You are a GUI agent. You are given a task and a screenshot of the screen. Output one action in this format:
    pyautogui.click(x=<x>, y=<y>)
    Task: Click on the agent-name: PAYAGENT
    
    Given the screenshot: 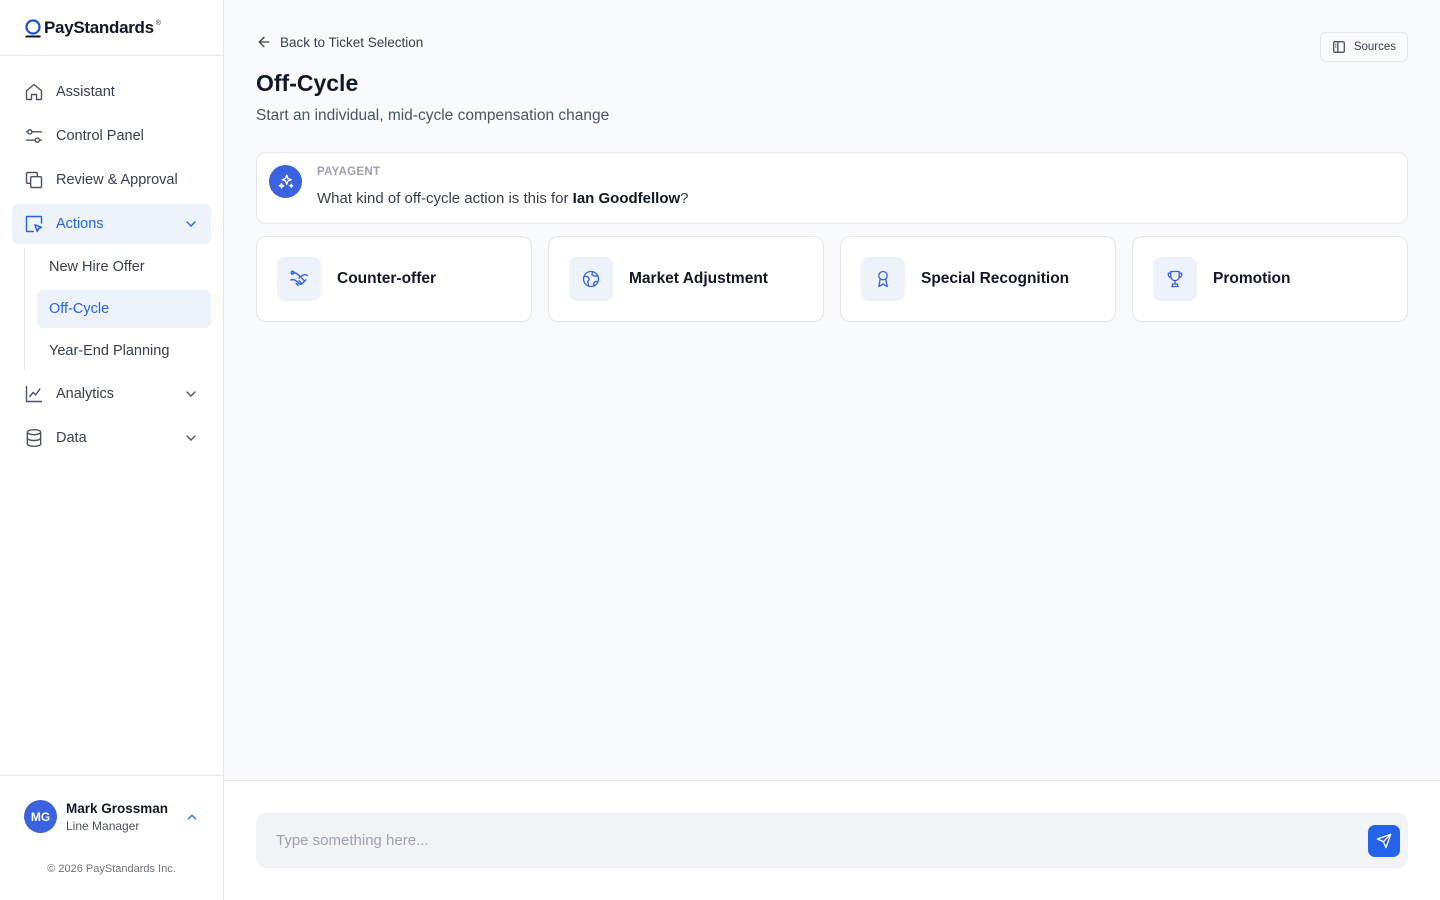 What is the action you would take?
    pyautogui.click(x=349, y=172)
    